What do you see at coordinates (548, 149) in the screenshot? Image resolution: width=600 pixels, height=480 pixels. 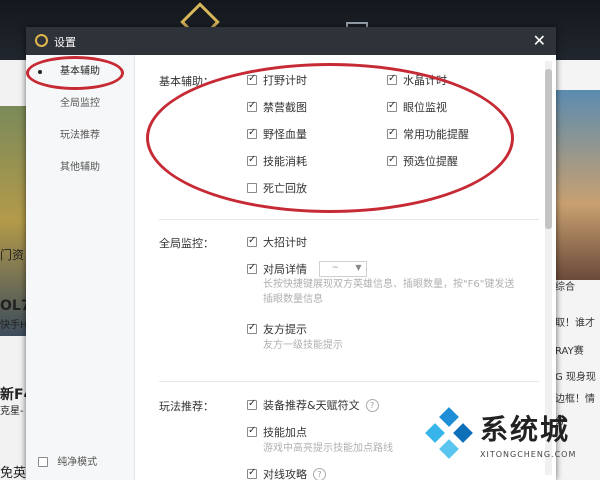 I see `scrollbar-thumb` at bounding box center [548, 149].